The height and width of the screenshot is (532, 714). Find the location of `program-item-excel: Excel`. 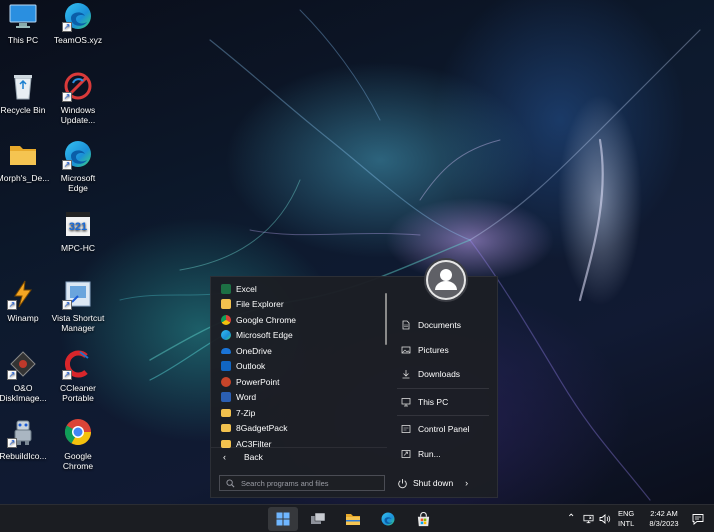

program-item-excel: Excel is located at coordinates (303, 289).